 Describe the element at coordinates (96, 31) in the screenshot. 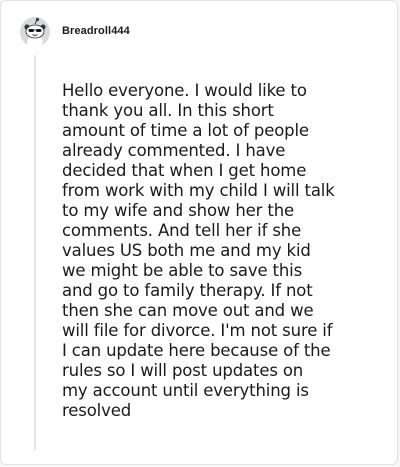

I see `comment-author: Breadroll444` at that location.